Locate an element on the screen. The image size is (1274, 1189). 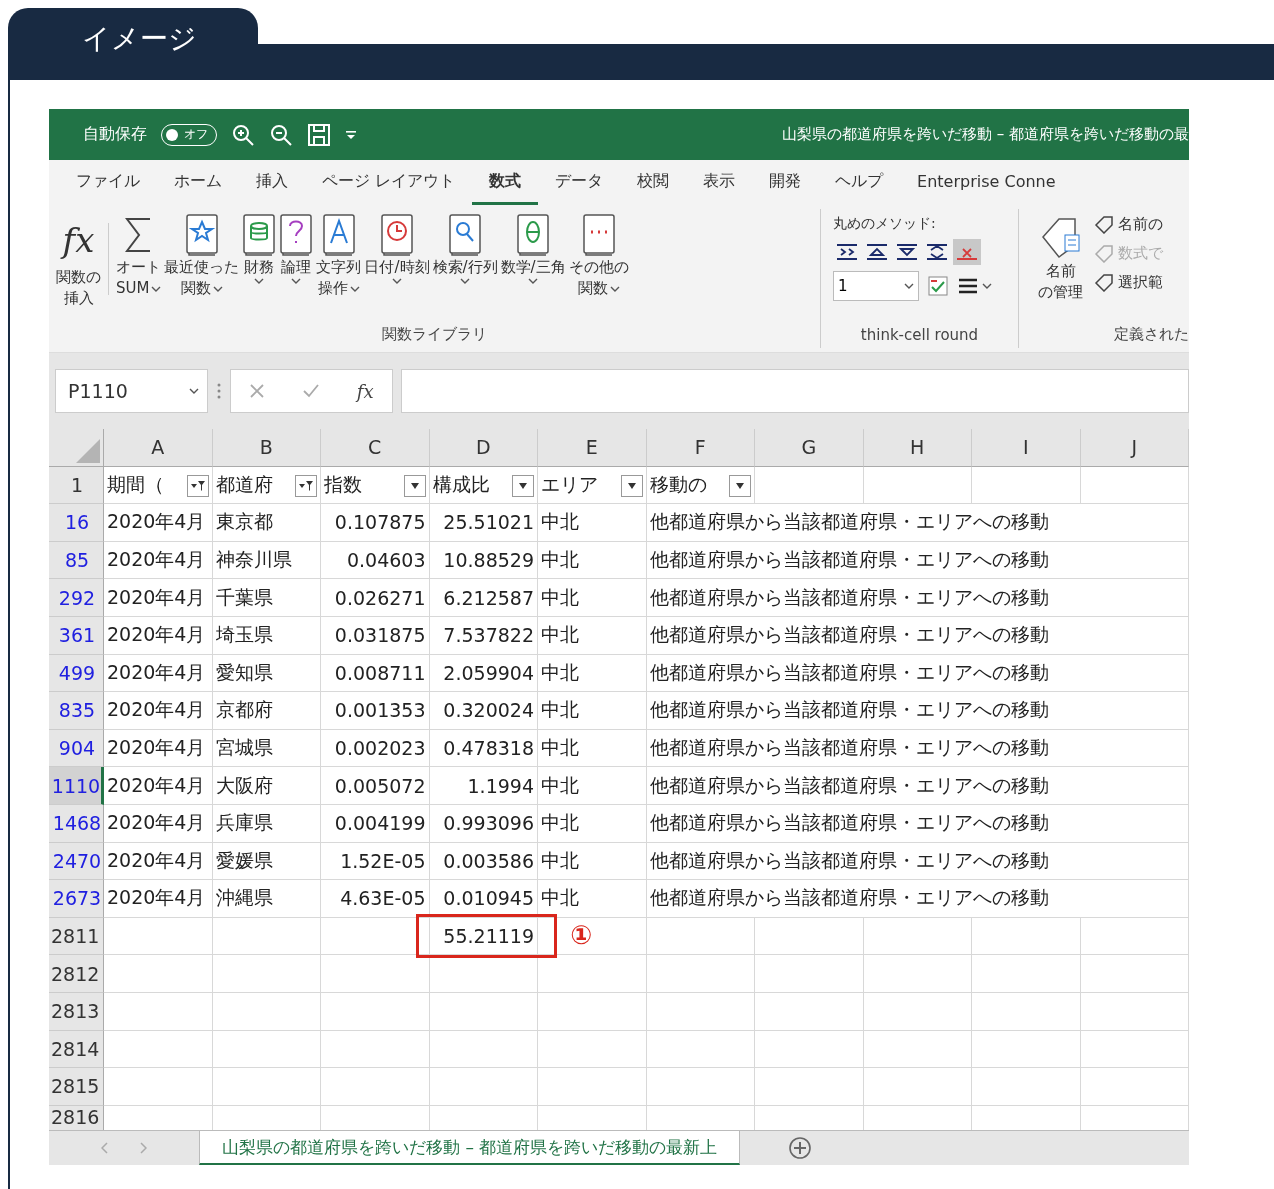
table-cell: 大阪府 is located at coordinates (266, 786).